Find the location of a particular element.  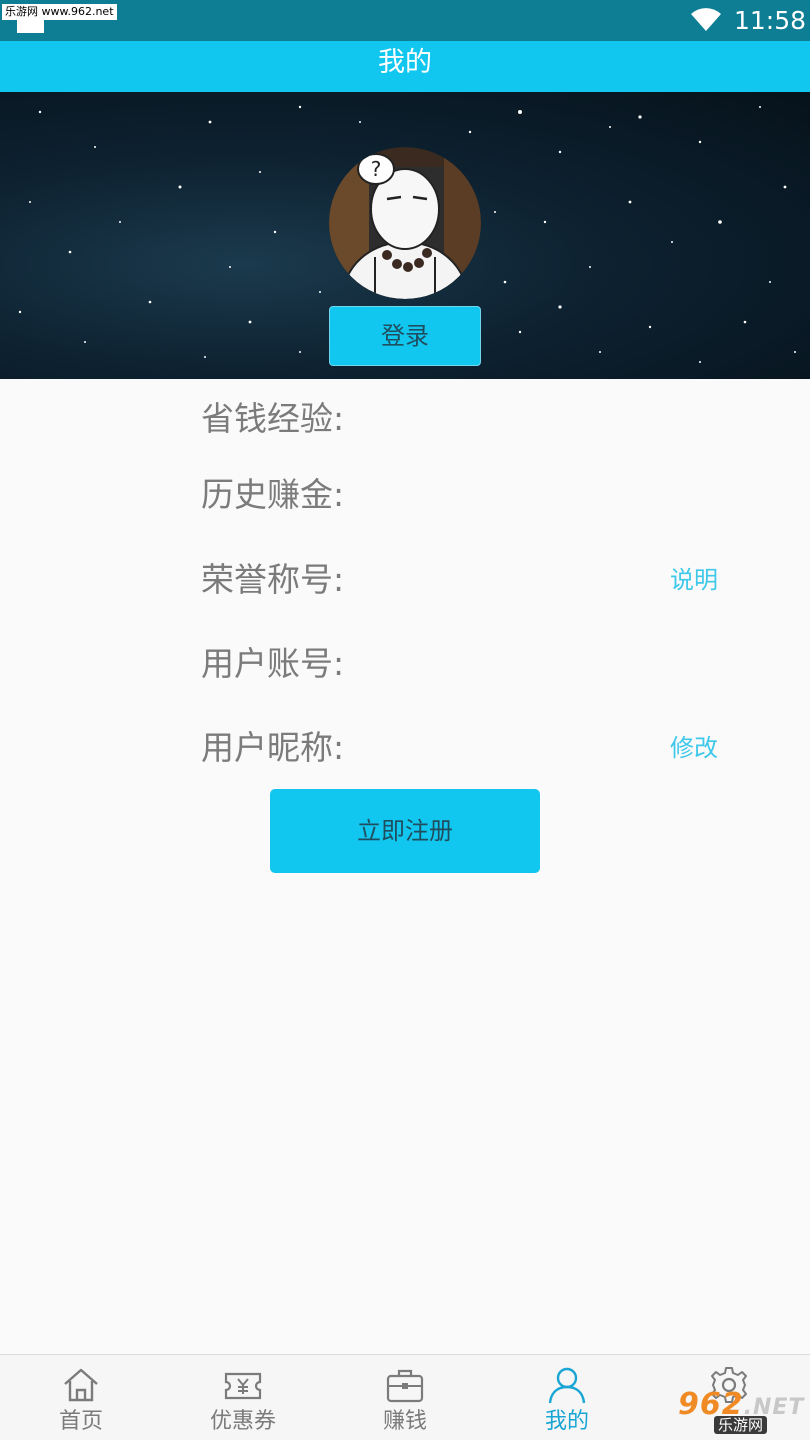

nav-item-home: 首页 is located at coordinates (81, 1397).